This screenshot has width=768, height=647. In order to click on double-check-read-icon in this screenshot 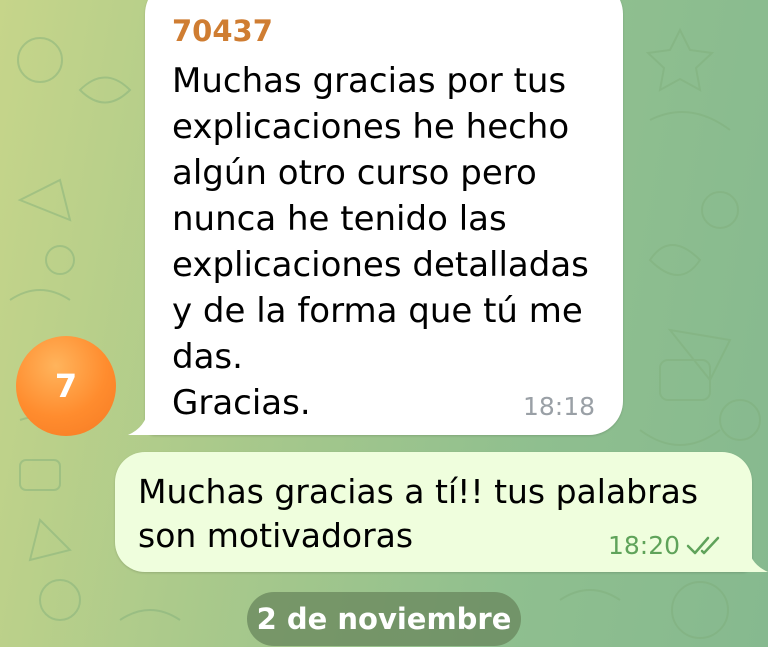, I will do `click(703, 545)`.